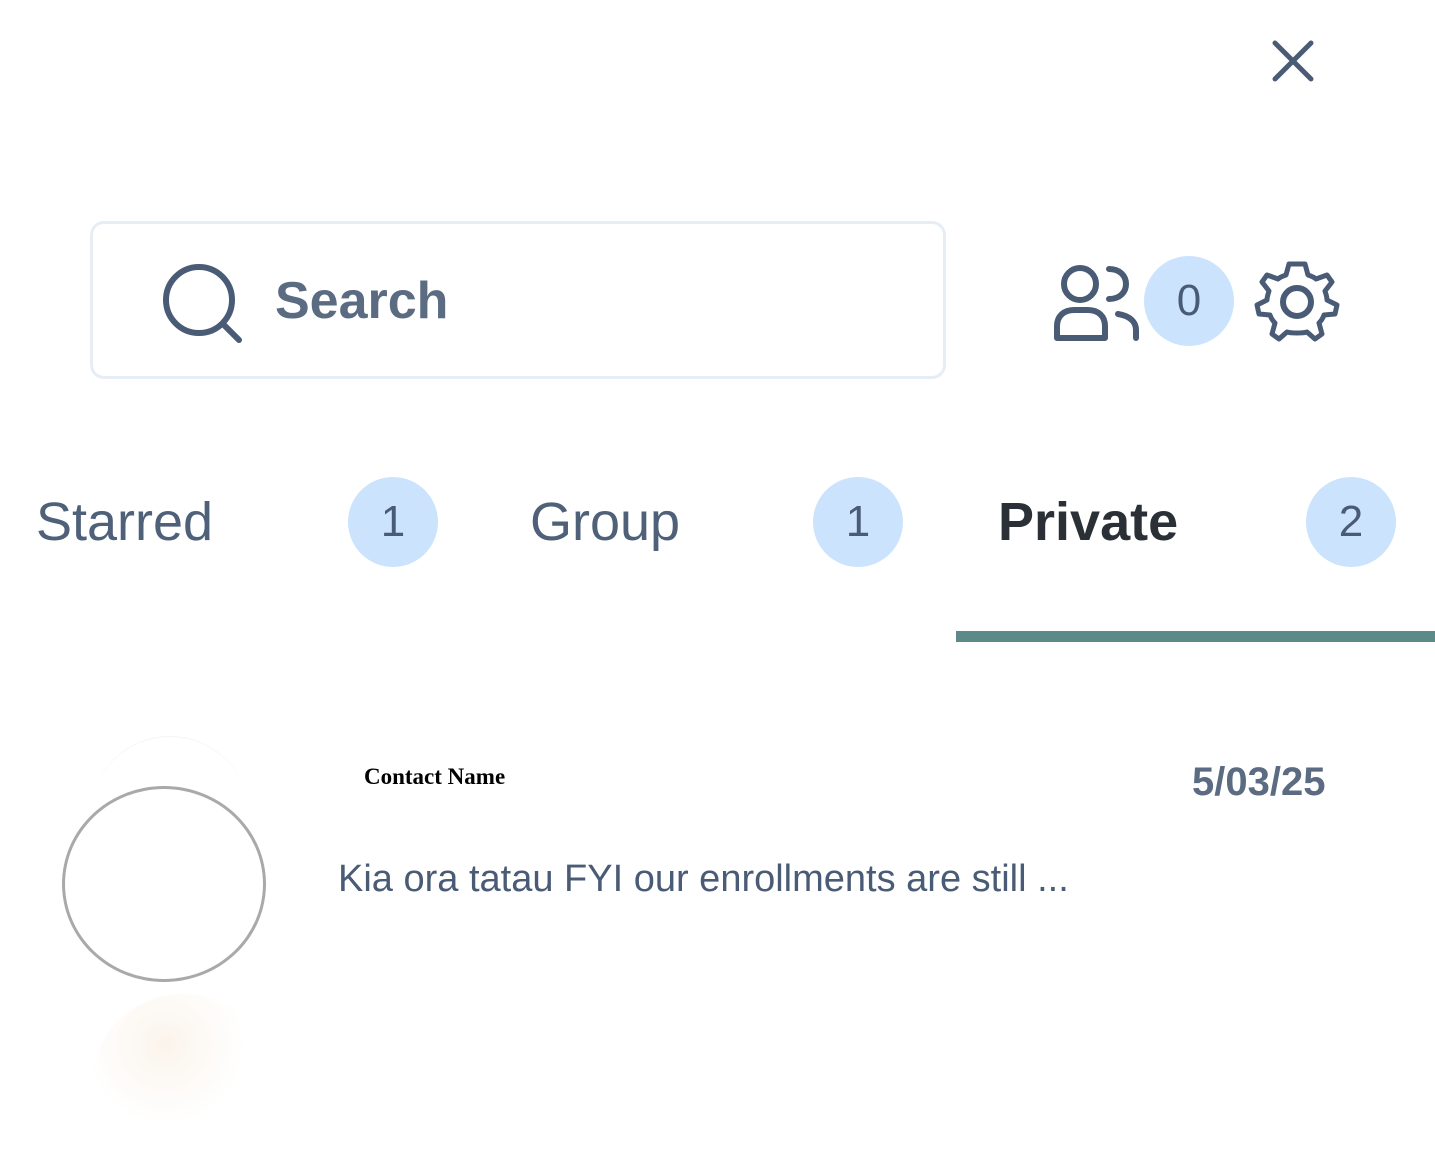 The height and width of the screenshot is (1156, 1435). I want to click on contacts-button, so click(1097, 303).